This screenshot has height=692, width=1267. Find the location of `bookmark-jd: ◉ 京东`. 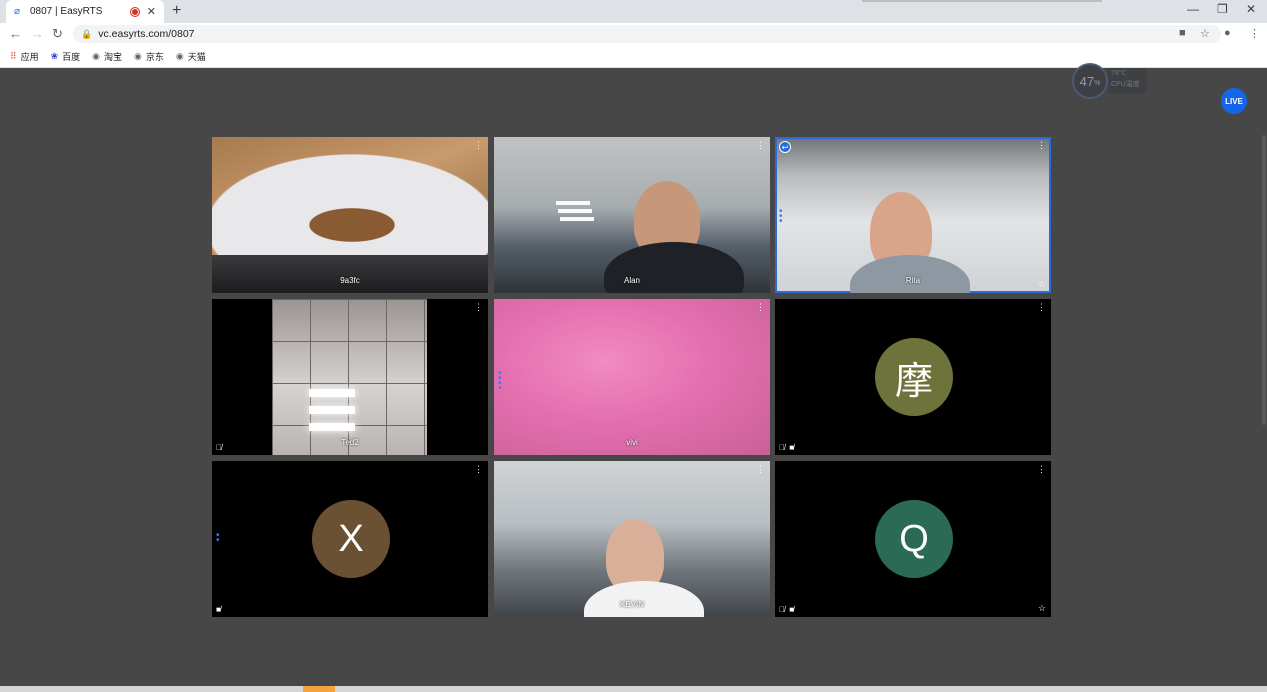

bookmark-jd: ◉ 京东 is located at coordinates (149, 56).